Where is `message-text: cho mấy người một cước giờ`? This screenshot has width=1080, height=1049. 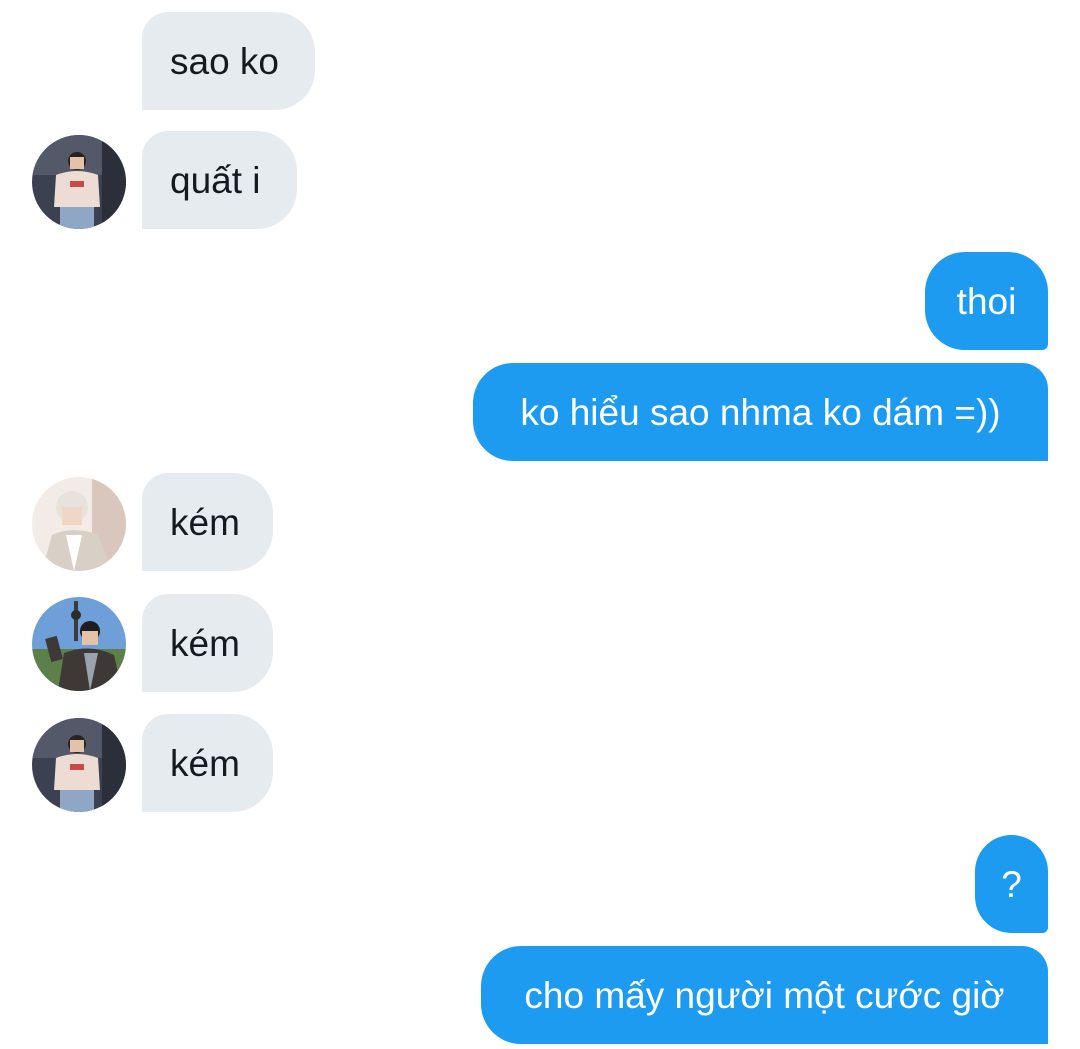 message-text: cho mấy người một cước giờ is located at coordinates (764, 995).